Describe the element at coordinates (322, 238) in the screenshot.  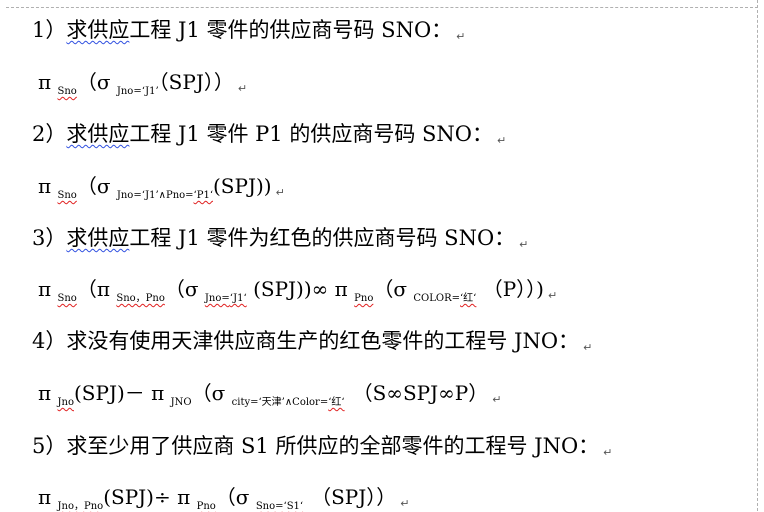
I see `question-text: 工程 J1 零件为红色的供应商号码 SNO：` at that location.